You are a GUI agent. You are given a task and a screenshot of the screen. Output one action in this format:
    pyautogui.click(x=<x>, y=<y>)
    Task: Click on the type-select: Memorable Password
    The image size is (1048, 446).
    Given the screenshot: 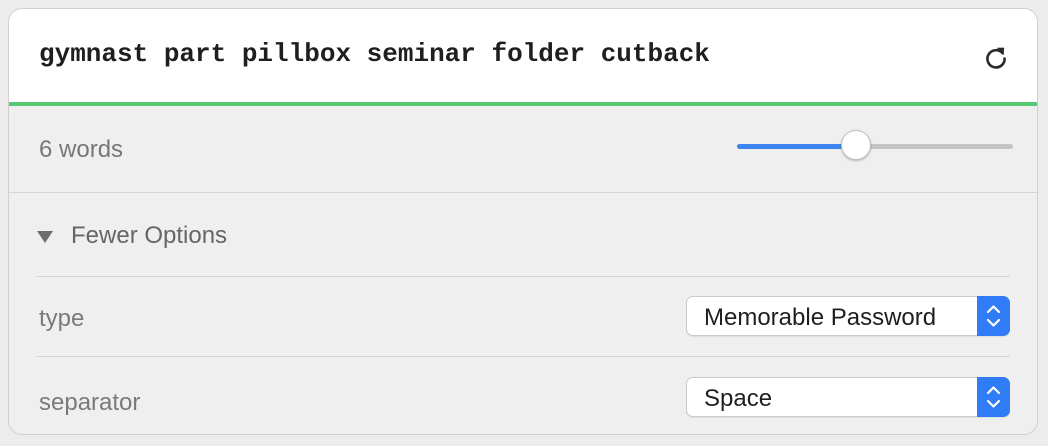 What is the action you would take?
    pyautogui.click(x=848, y=316)
    